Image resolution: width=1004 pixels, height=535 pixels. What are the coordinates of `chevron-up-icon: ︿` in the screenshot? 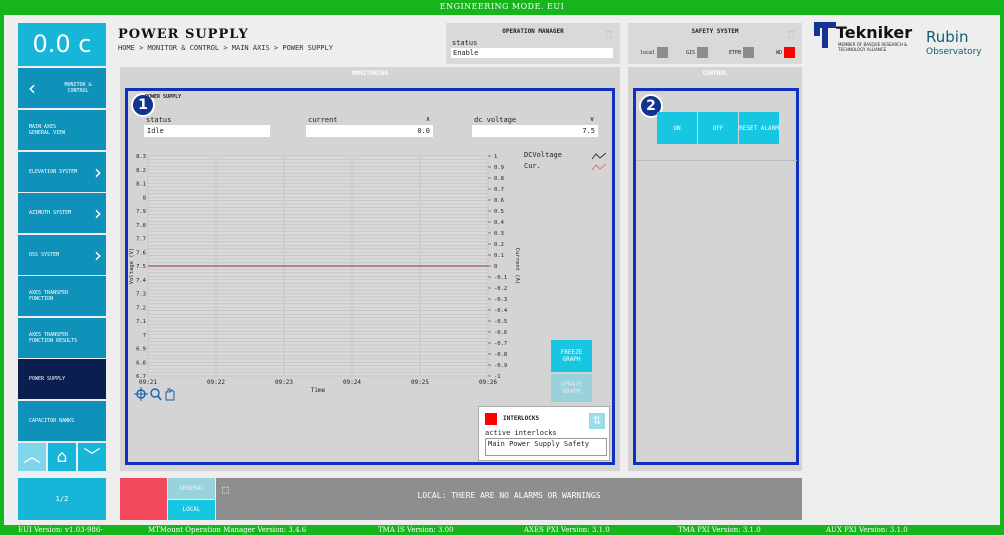 It's located at (32, 457).